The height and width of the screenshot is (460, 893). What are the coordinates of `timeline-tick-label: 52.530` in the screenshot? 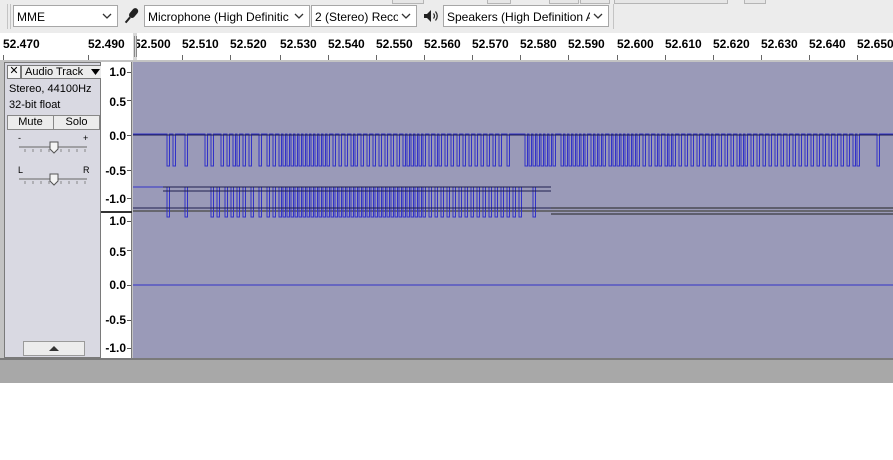 It's located at (298, 44).